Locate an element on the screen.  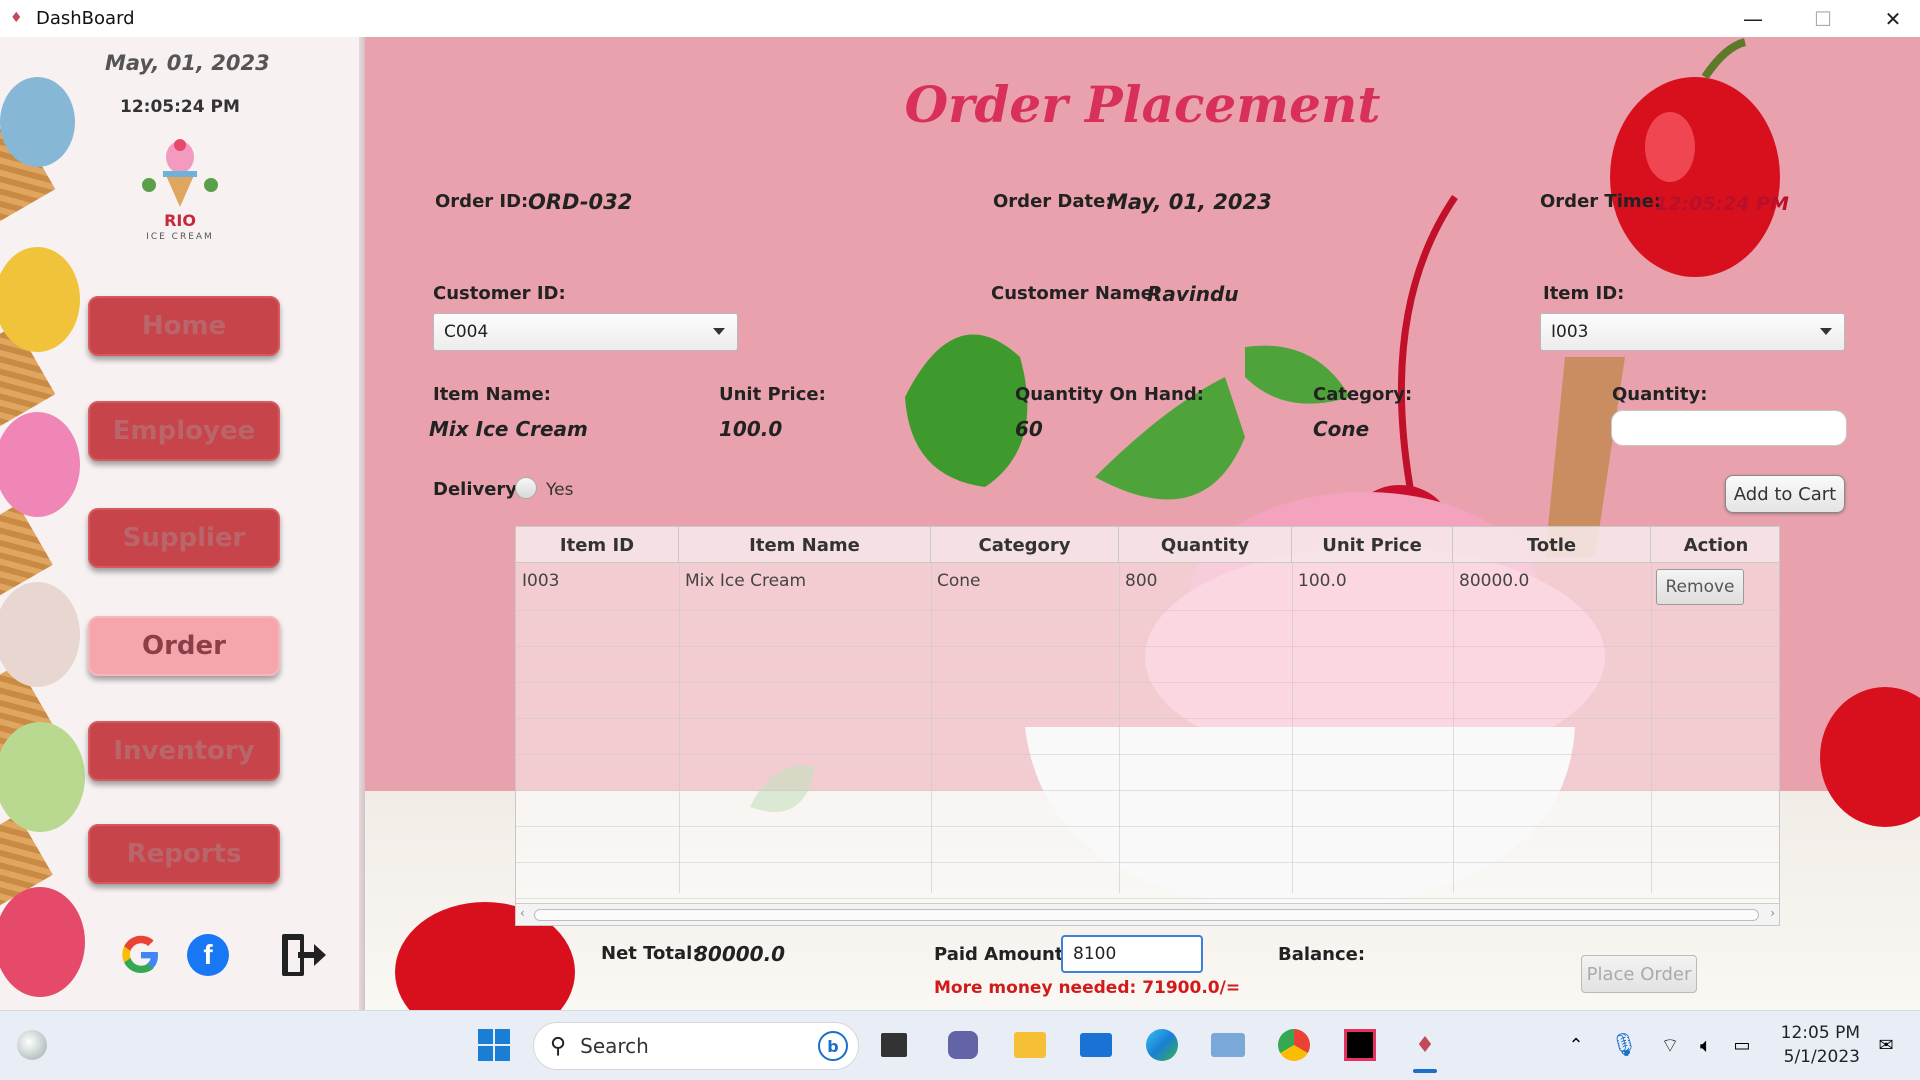
column-header-action: Action is located at coordinates (1715, 545).